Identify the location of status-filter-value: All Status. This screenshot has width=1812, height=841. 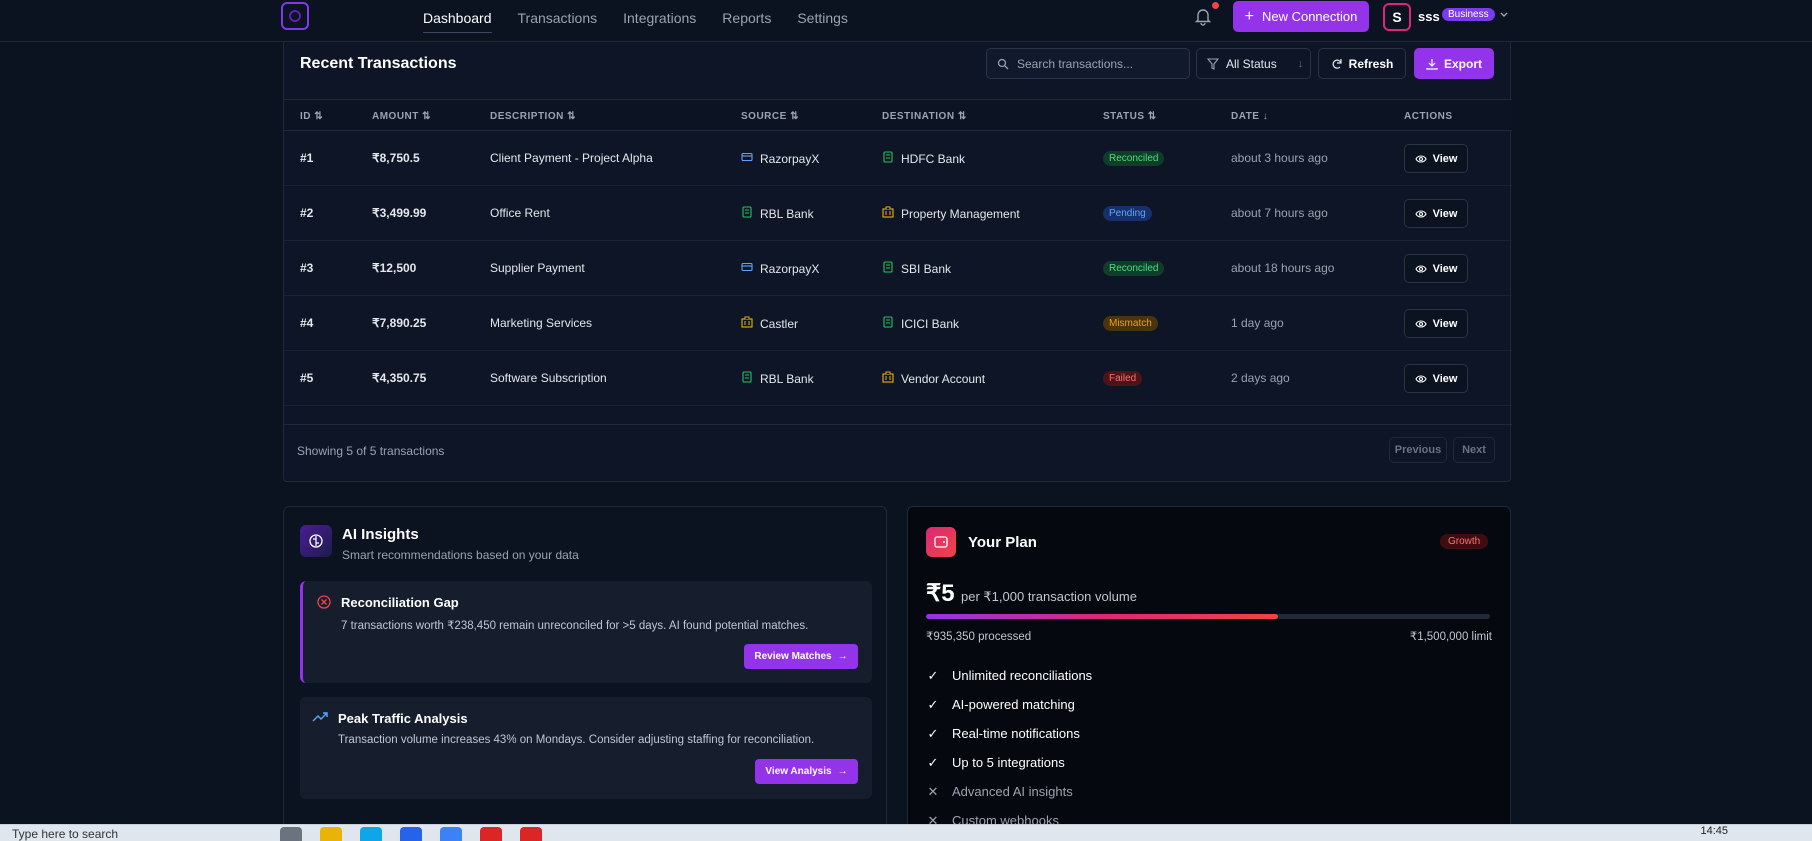
(1251, 63).